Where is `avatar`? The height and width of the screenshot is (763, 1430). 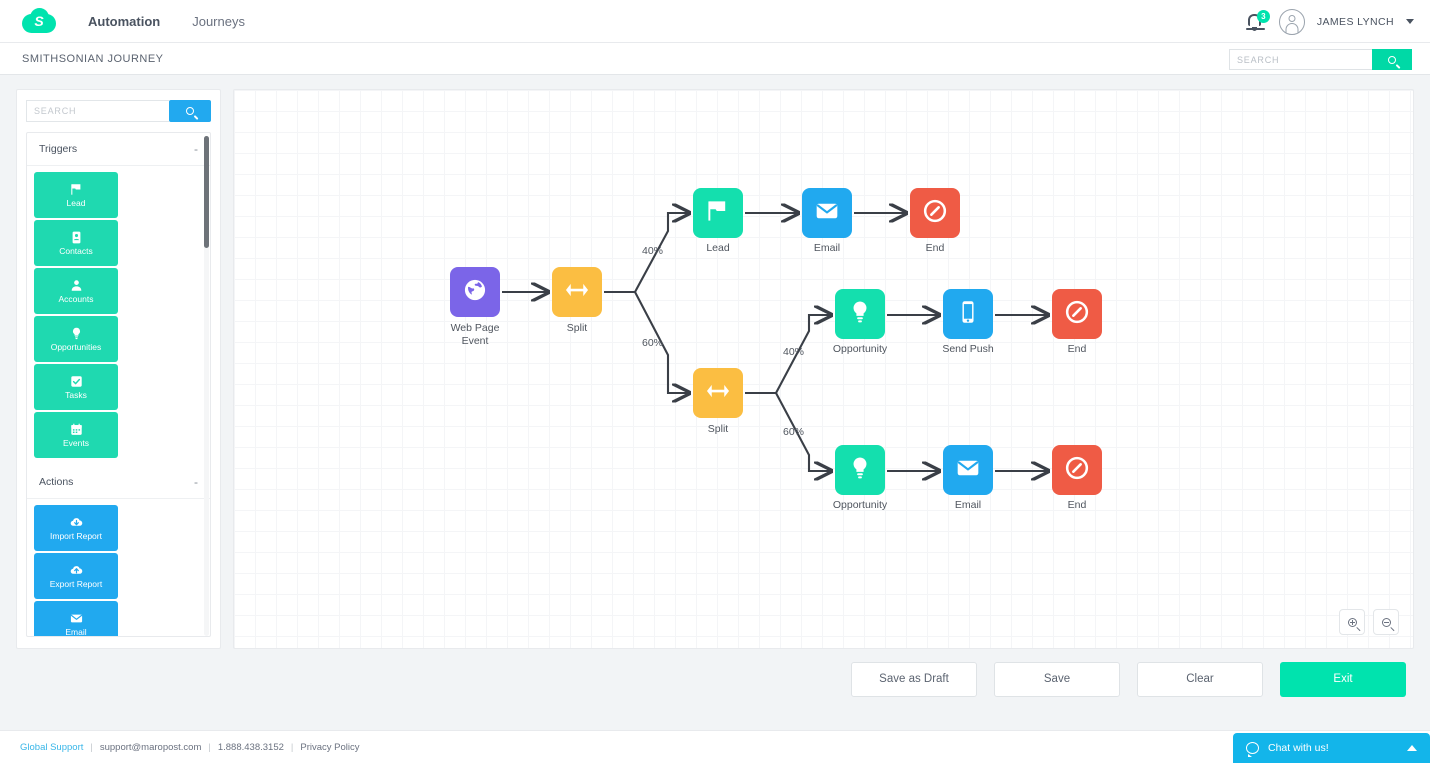 avatar is located at coordinates (1291, 21).